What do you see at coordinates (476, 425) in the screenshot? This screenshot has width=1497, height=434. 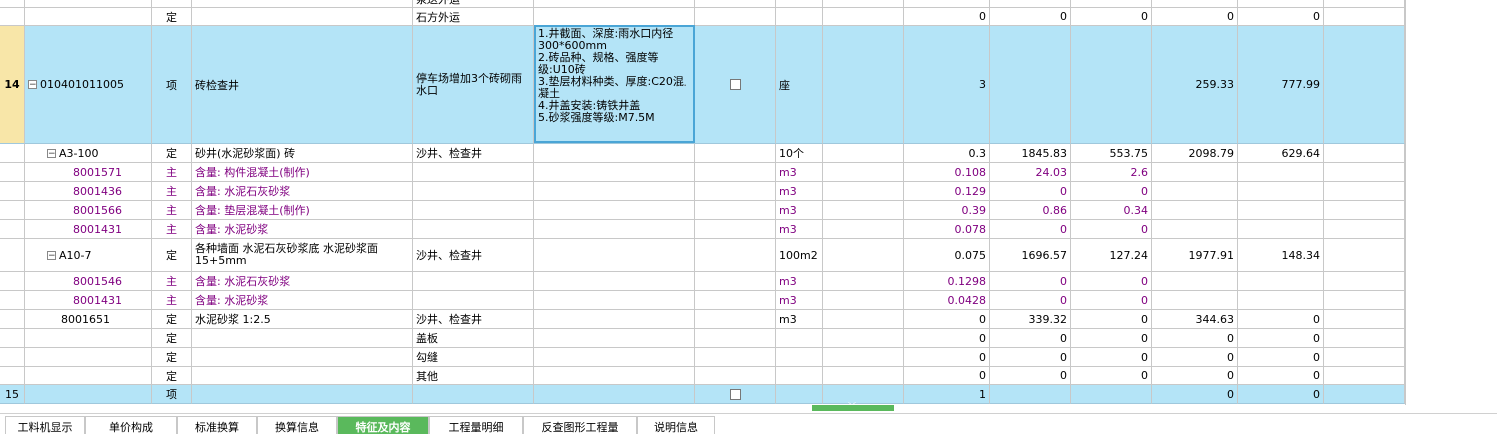 I see `tab-5: 工程量明细` at bounding box center [476, 425].